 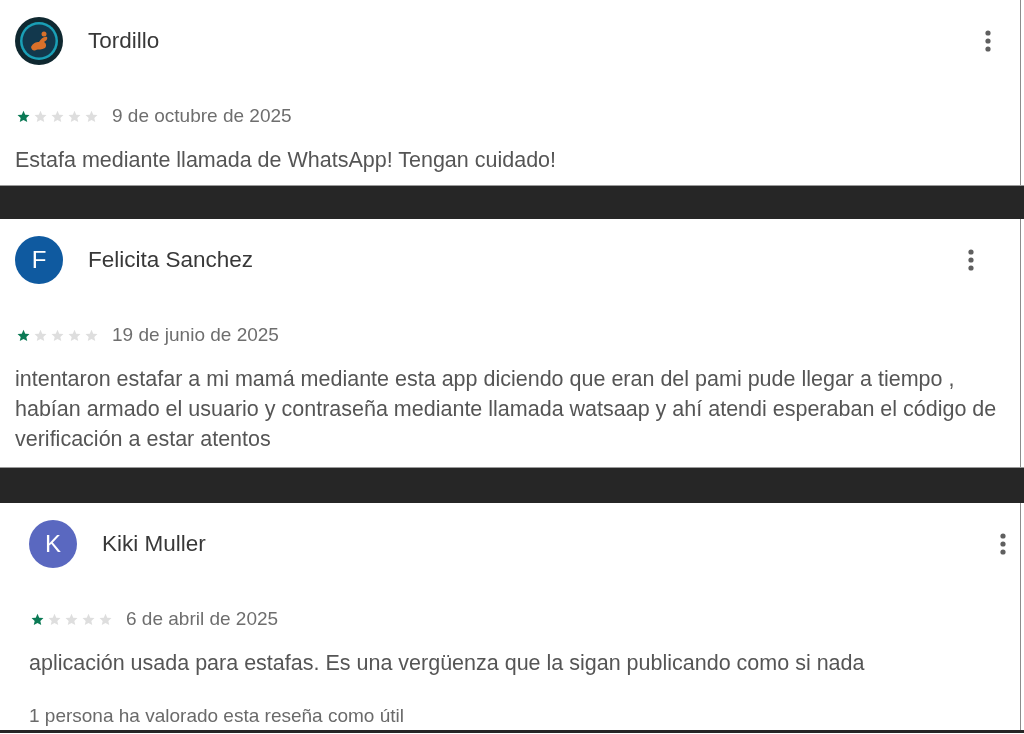 What do you see at coordinates (39, 41) in the screenshot?
I see `avatar-icon` at bounding box center [39, 41].